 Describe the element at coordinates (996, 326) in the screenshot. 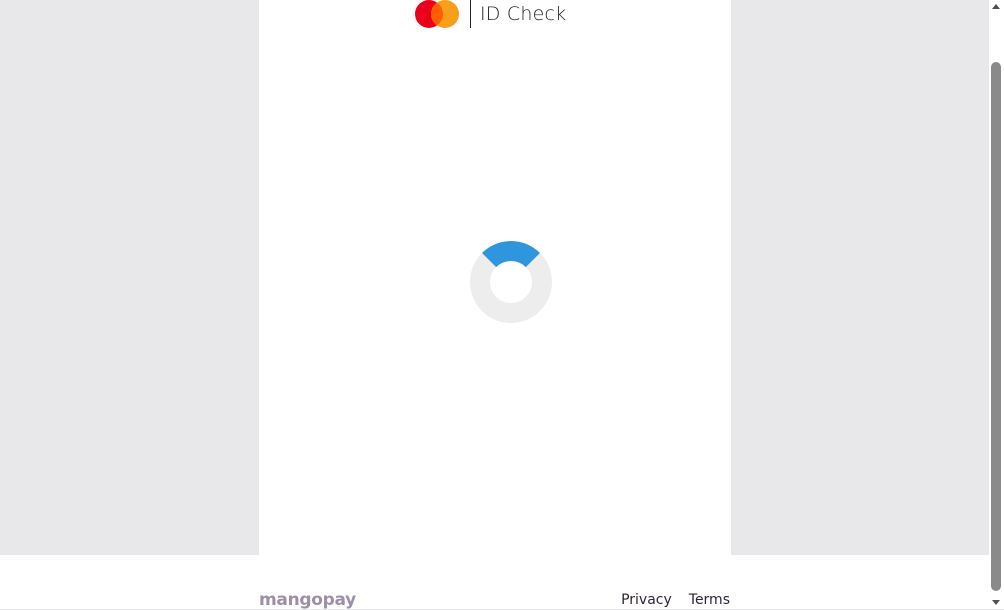

I see `scrollbar-thumb` at that location.